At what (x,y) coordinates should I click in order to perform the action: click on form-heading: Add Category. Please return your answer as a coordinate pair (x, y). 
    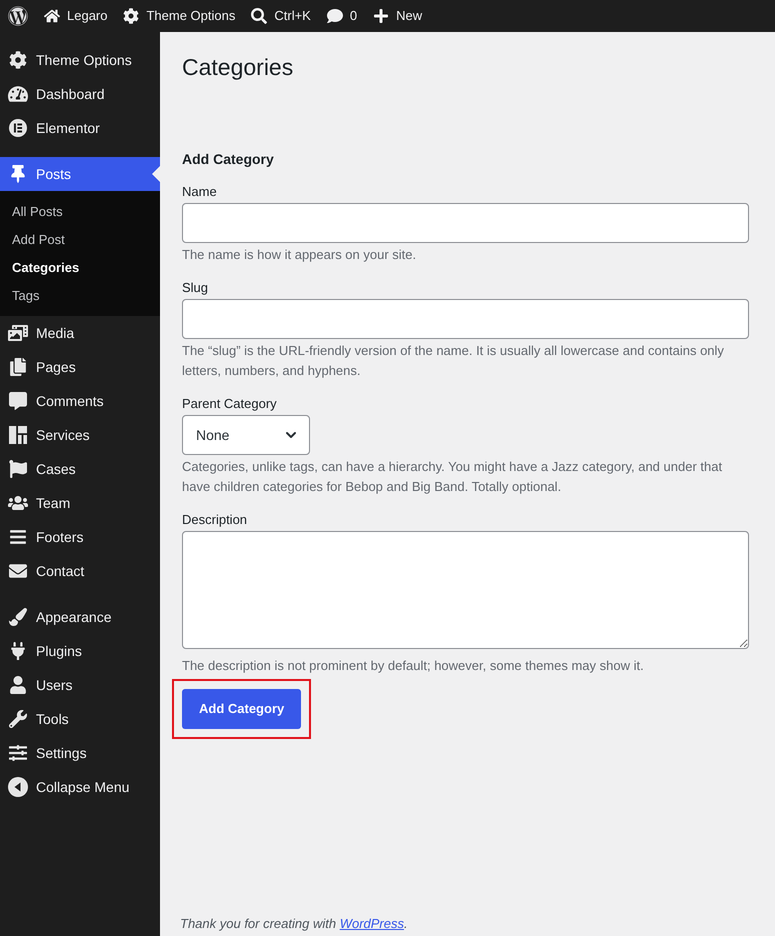
    Looking at the image, I should click on (228, 159).